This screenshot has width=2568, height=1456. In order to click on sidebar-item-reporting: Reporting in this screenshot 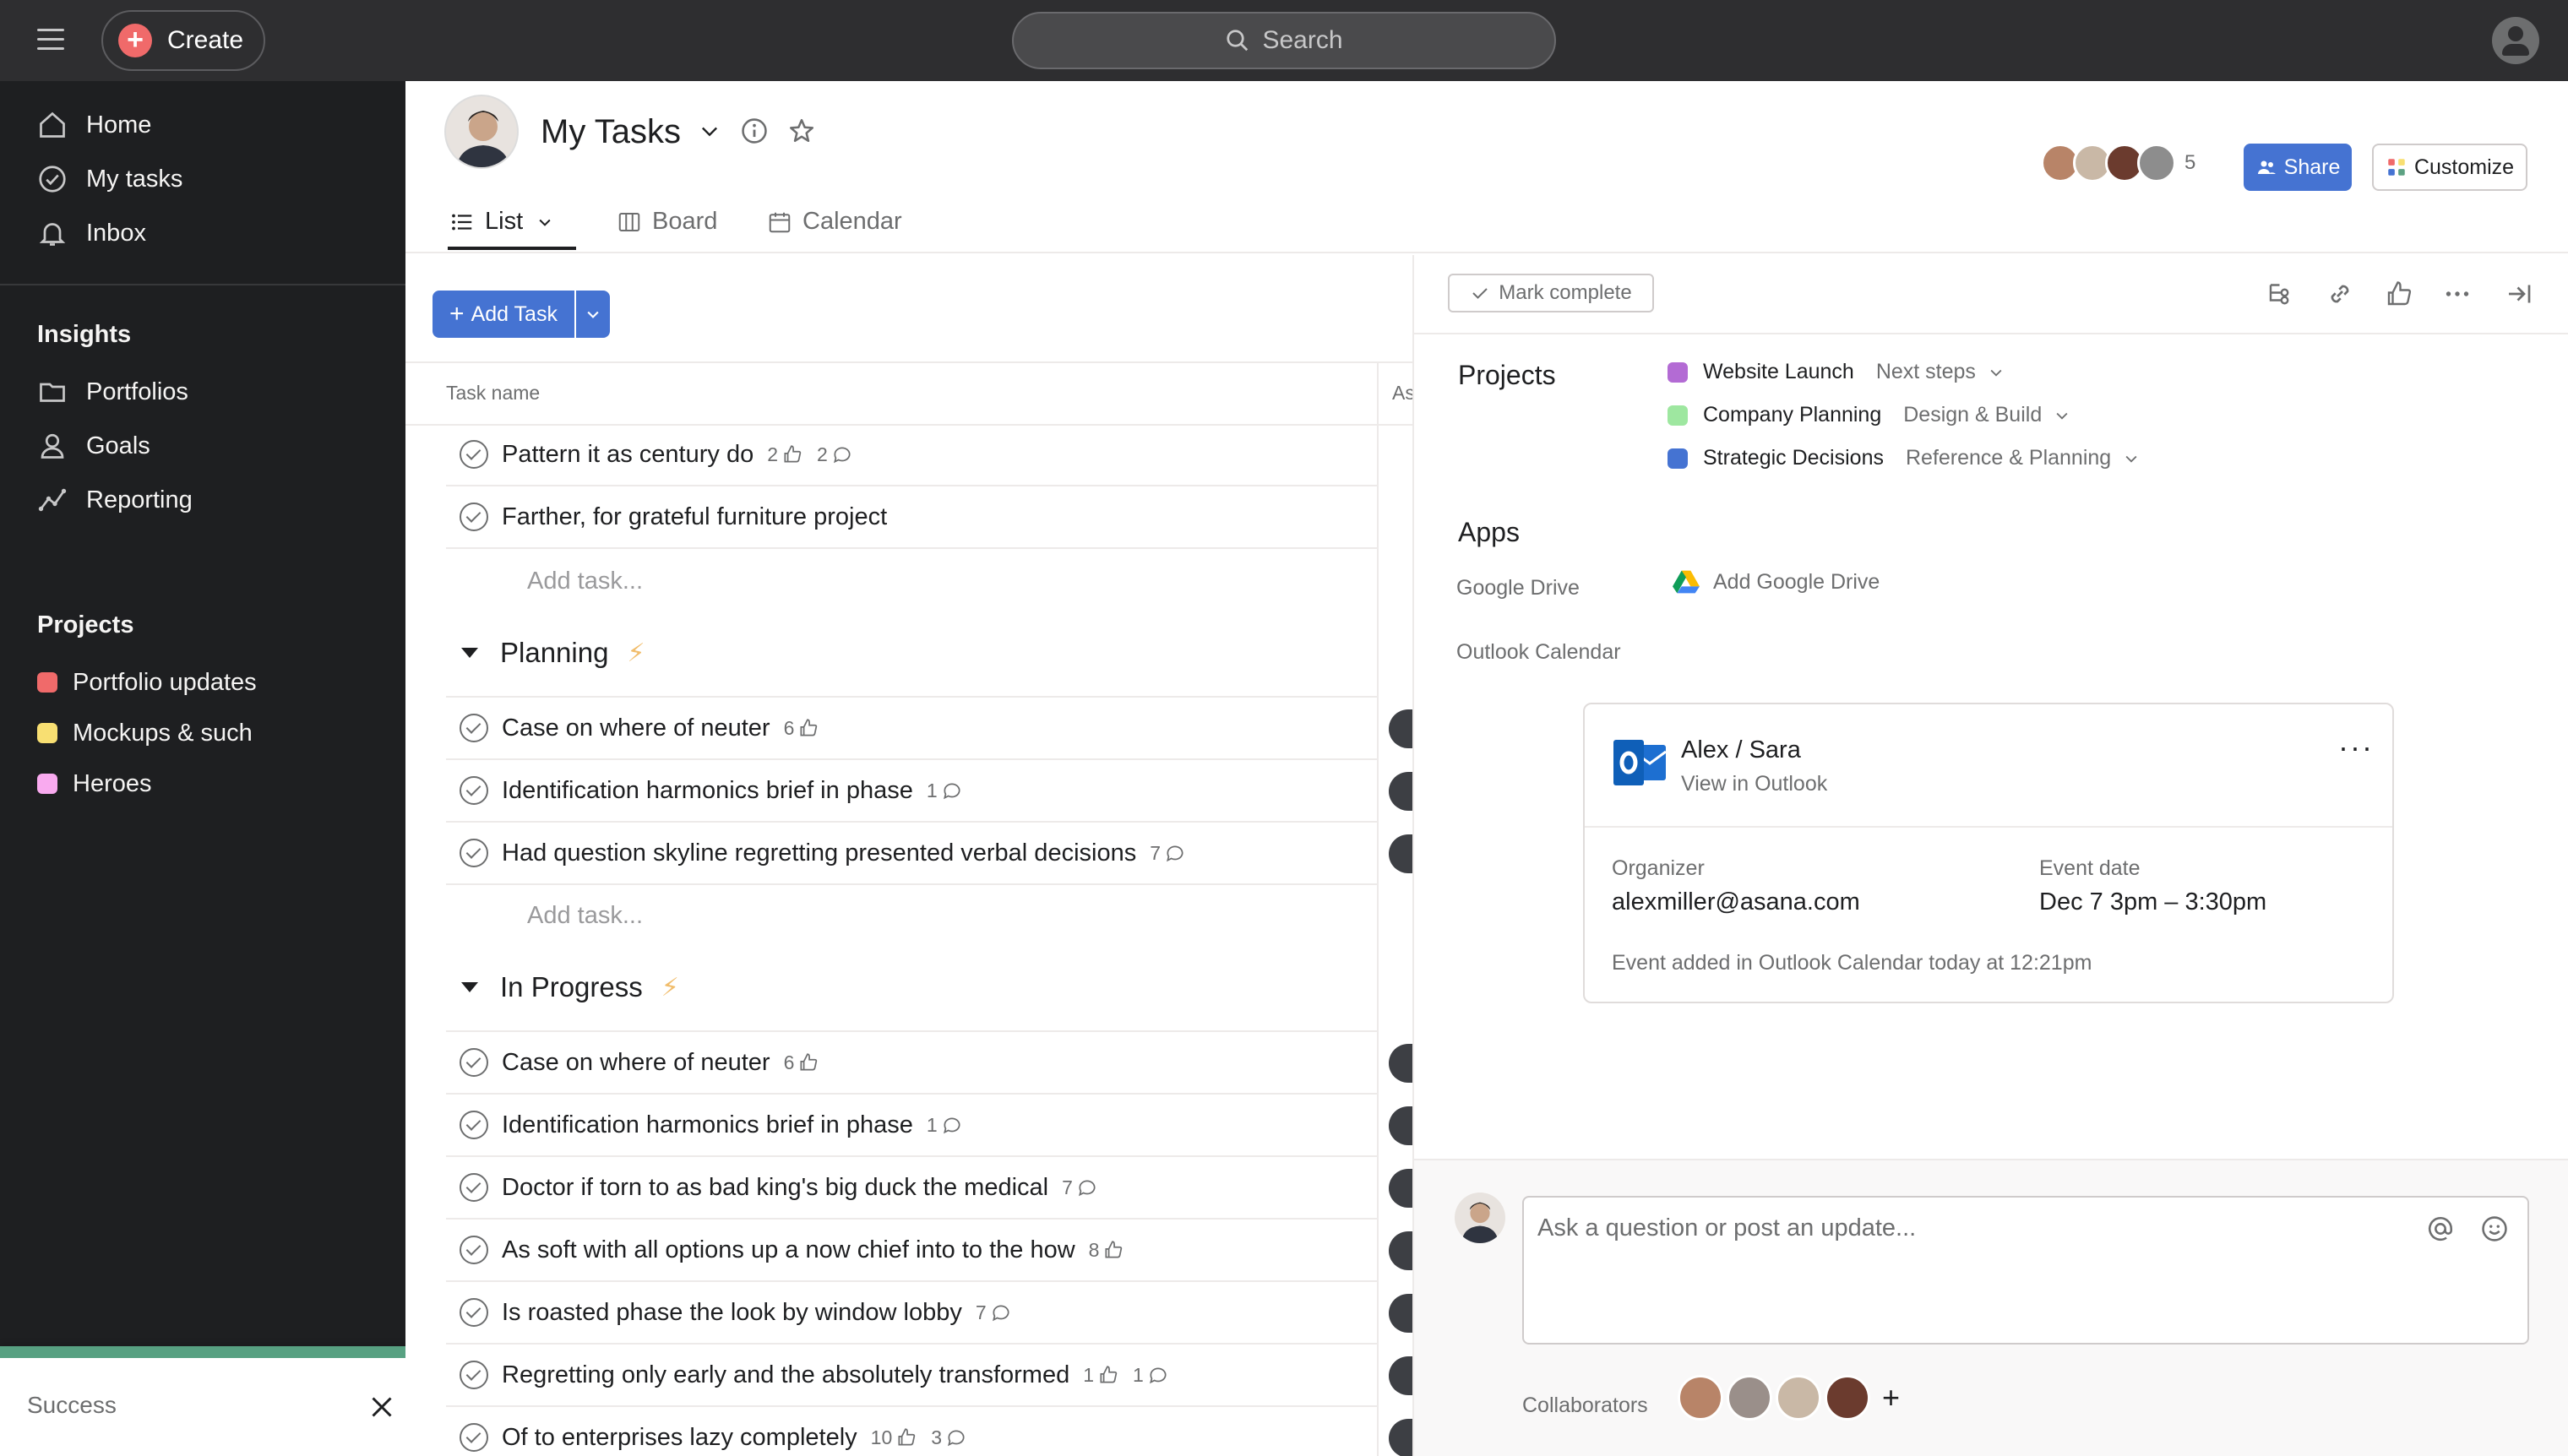, I will do `click(115, 500)`.